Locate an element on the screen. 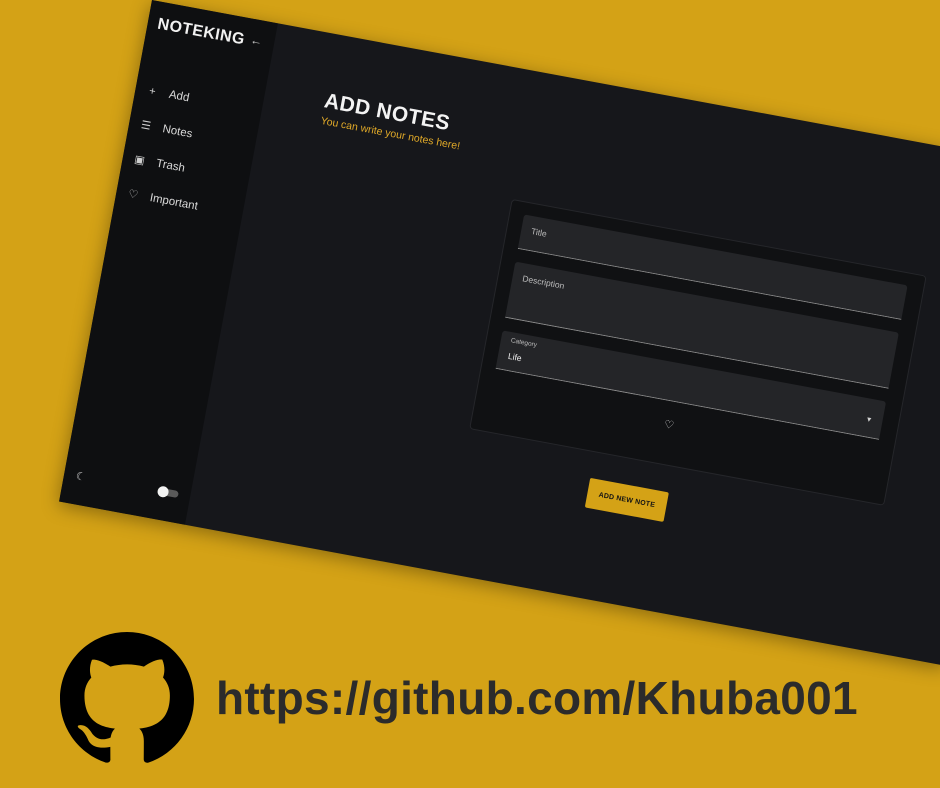 Image resolution: width=940 pixels, height=788 pixels. brand-logo: NOTEKING is located at coordinates (201, 32).